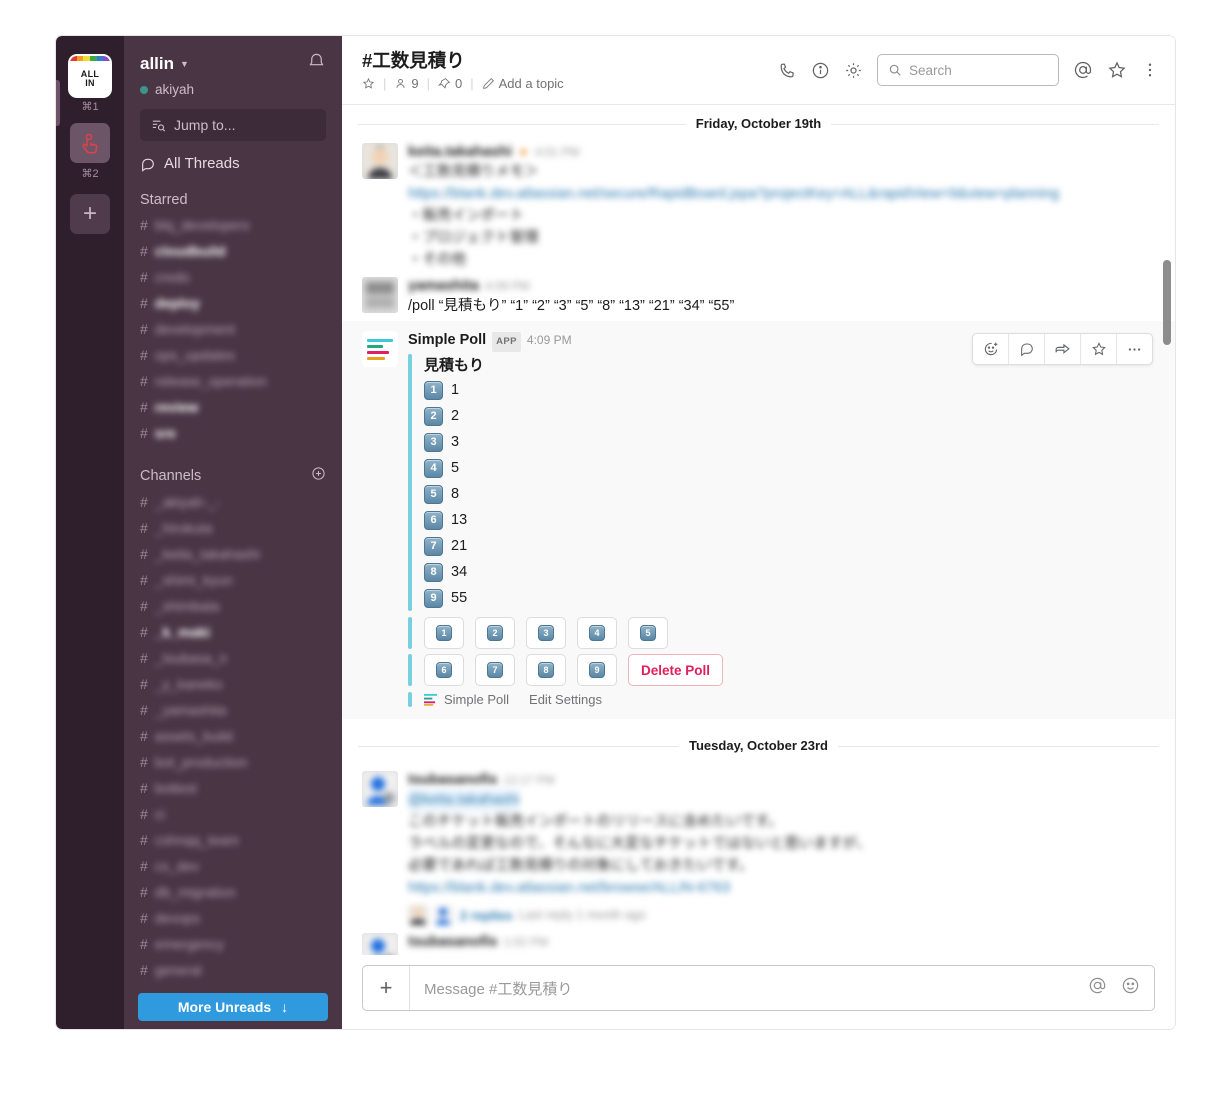 Image resolution: width=1231 pixels, height=1103 pixels. Describe the element at coordinates (233, 163) in the screenshot. I see `sidebar-item-all-threads: All Threads` at that location.